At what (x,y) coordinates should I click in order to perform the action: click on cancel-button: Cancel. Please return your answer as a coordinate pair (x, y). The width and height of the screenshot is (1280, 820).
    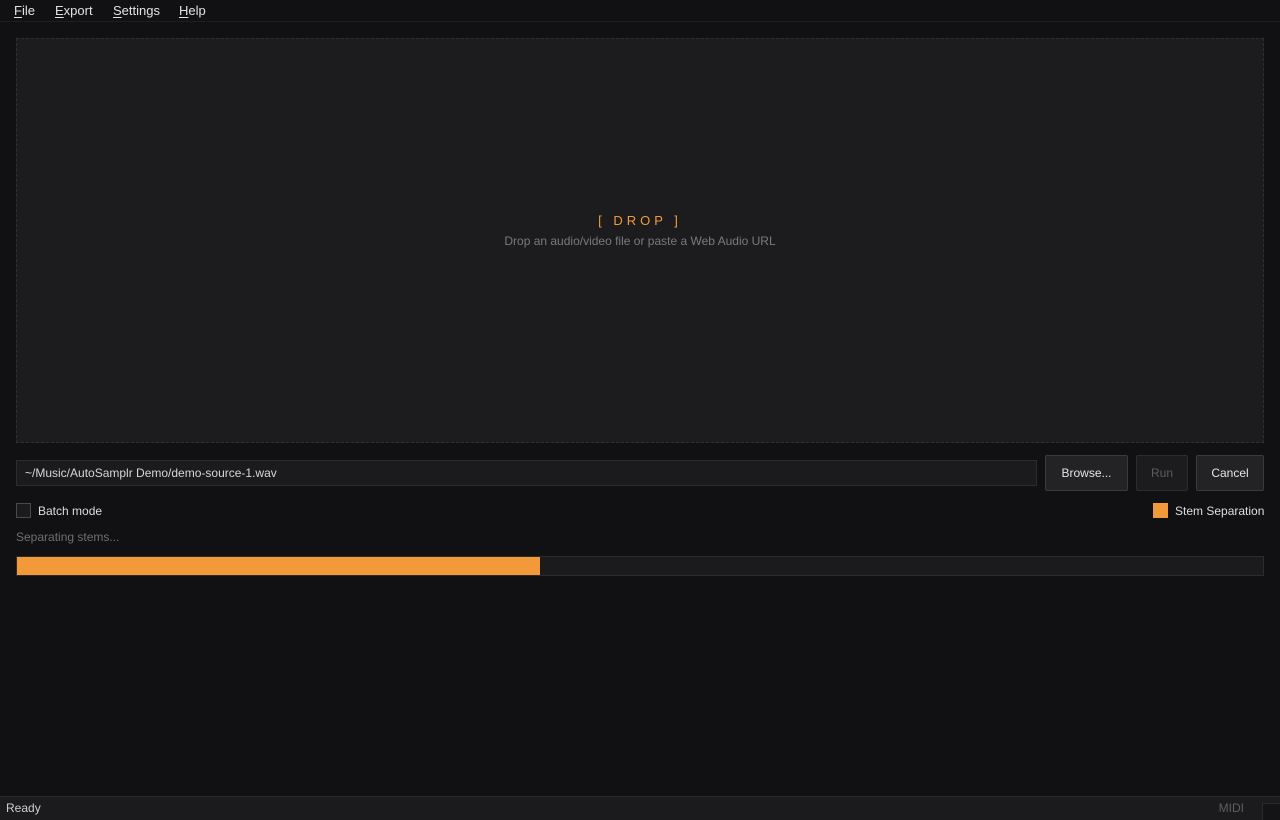
    Looking at the image, I should click on (1230, 473).